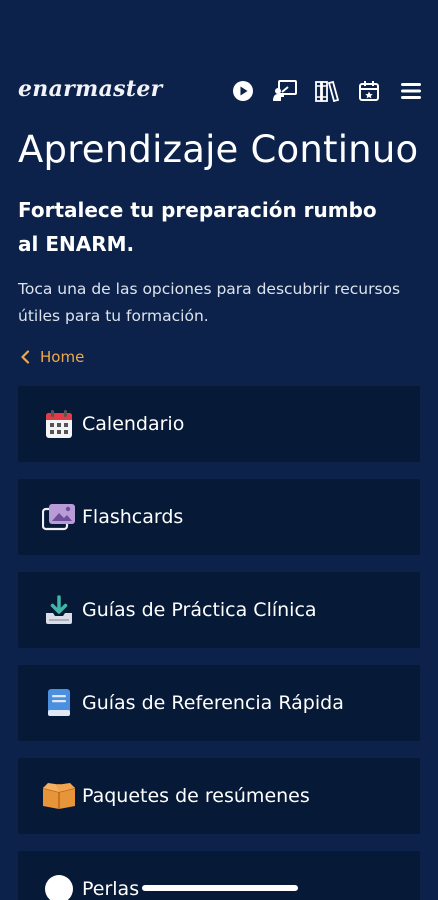 This screenshot has height=900, width=438. What do you see at coordinates (219, 875) in the screenshot?
I see `menu-item-perlas: Perlas` at bounding box center [219, 875].